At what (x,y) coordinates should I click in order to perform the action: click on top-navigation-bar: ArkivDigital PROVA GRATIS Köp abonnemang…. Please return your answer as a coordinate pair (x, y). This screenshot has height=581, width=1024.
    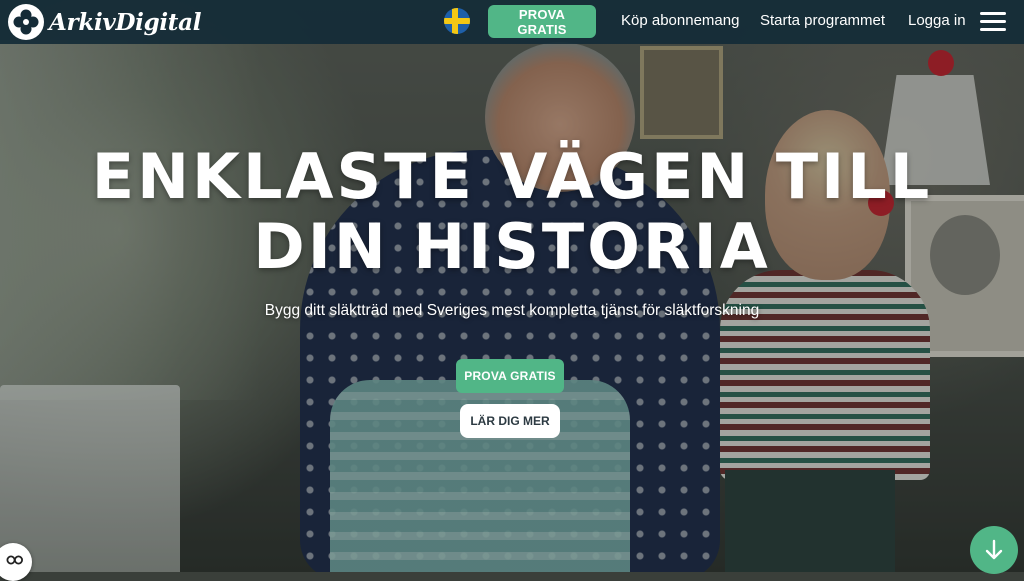
    Looking at the image, I should click on (512, 22).